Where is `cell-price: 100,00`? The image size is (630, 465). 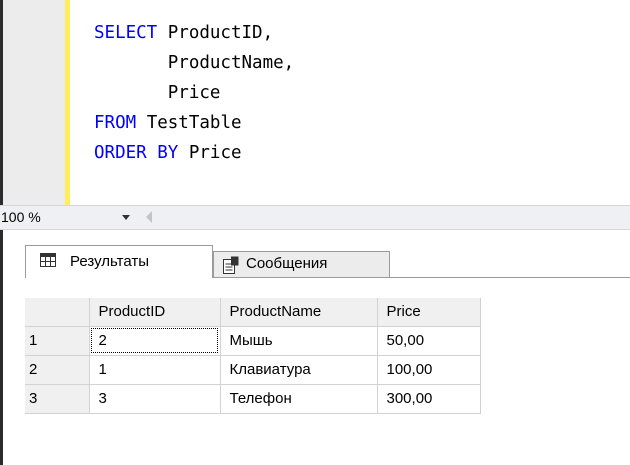
cell-price: 100,00 is located at coordinates (429, 370).